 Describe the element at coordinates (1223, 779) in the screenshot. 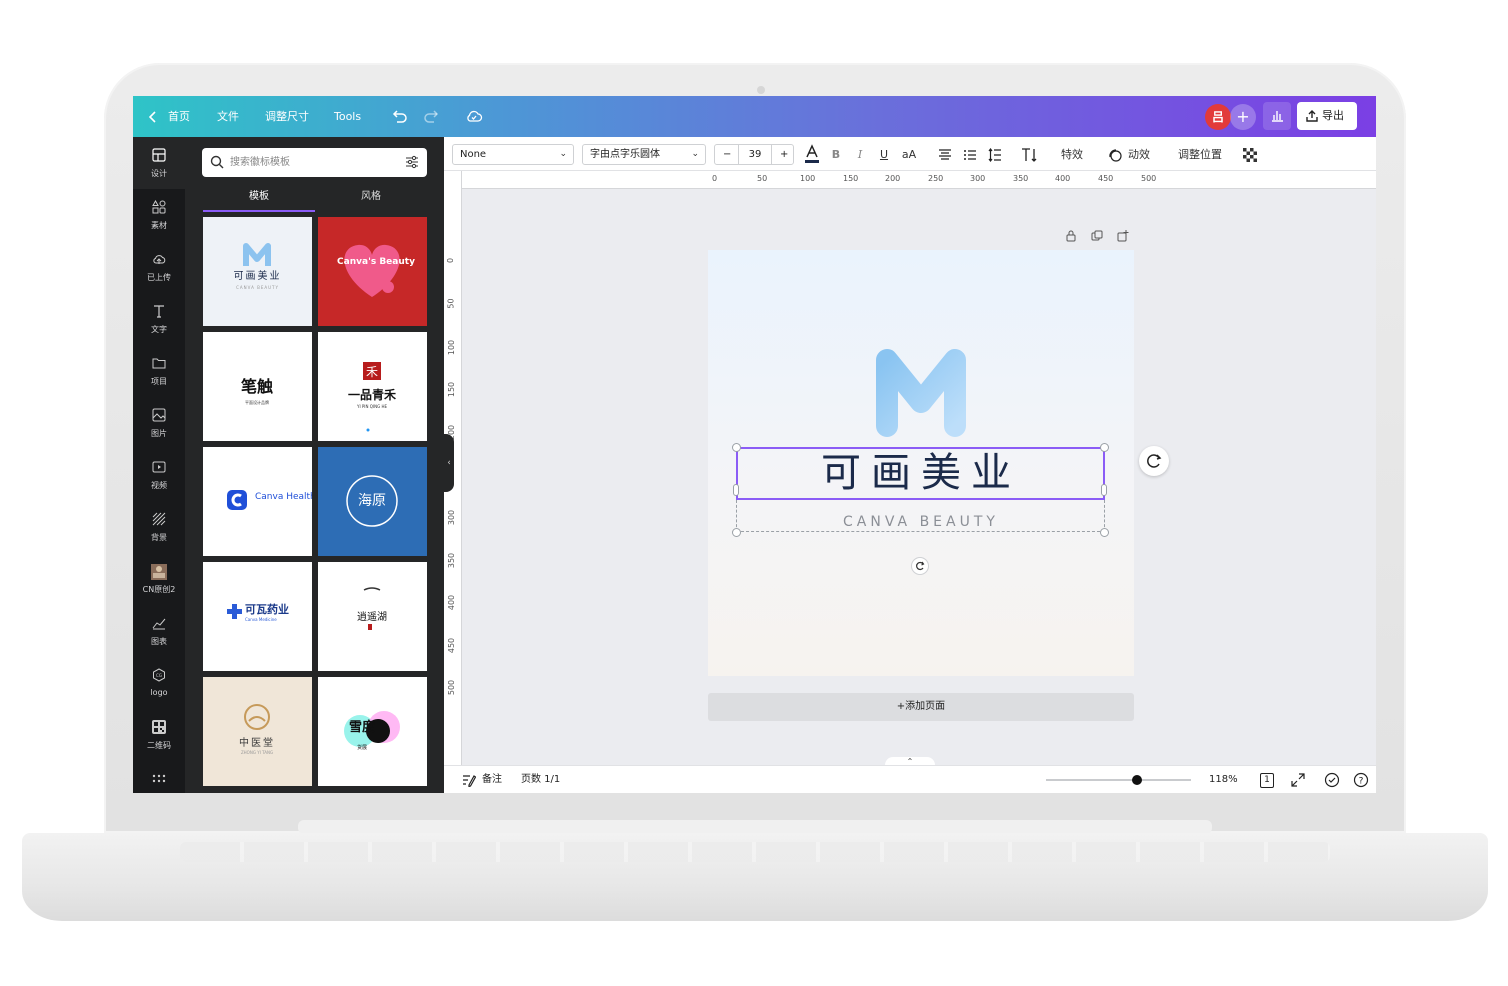

I see `zoom-level: 118%` at that location.